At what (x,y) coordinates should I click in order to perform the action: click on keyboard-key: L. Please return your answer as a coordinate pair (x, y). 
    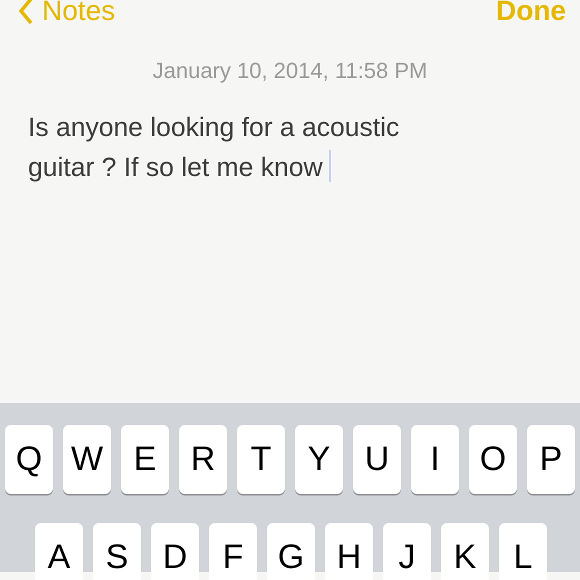
    Looking at the image, I should click on (523, 551).